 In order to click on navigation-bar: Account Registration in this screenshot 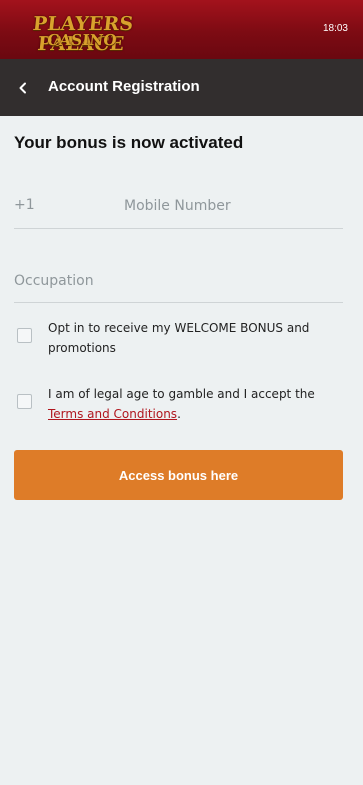, I will do `click(181, 87)`.